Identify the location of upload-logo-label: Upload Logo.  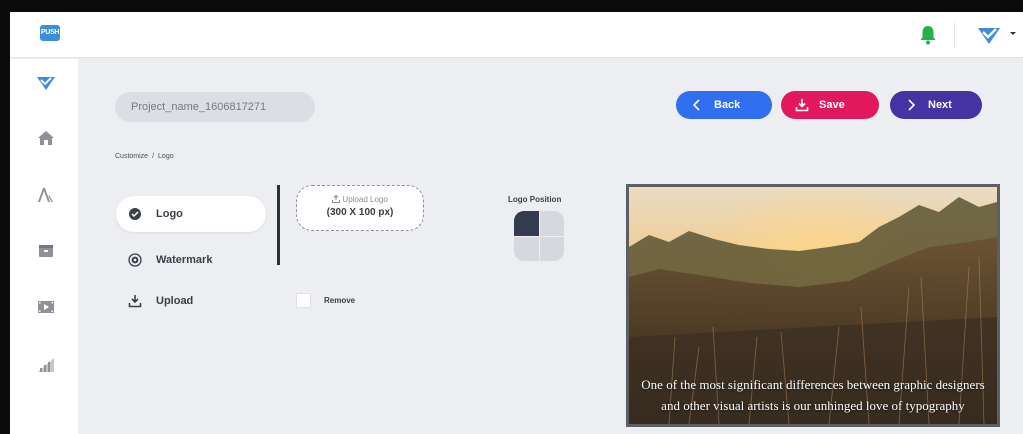
(360, 199).